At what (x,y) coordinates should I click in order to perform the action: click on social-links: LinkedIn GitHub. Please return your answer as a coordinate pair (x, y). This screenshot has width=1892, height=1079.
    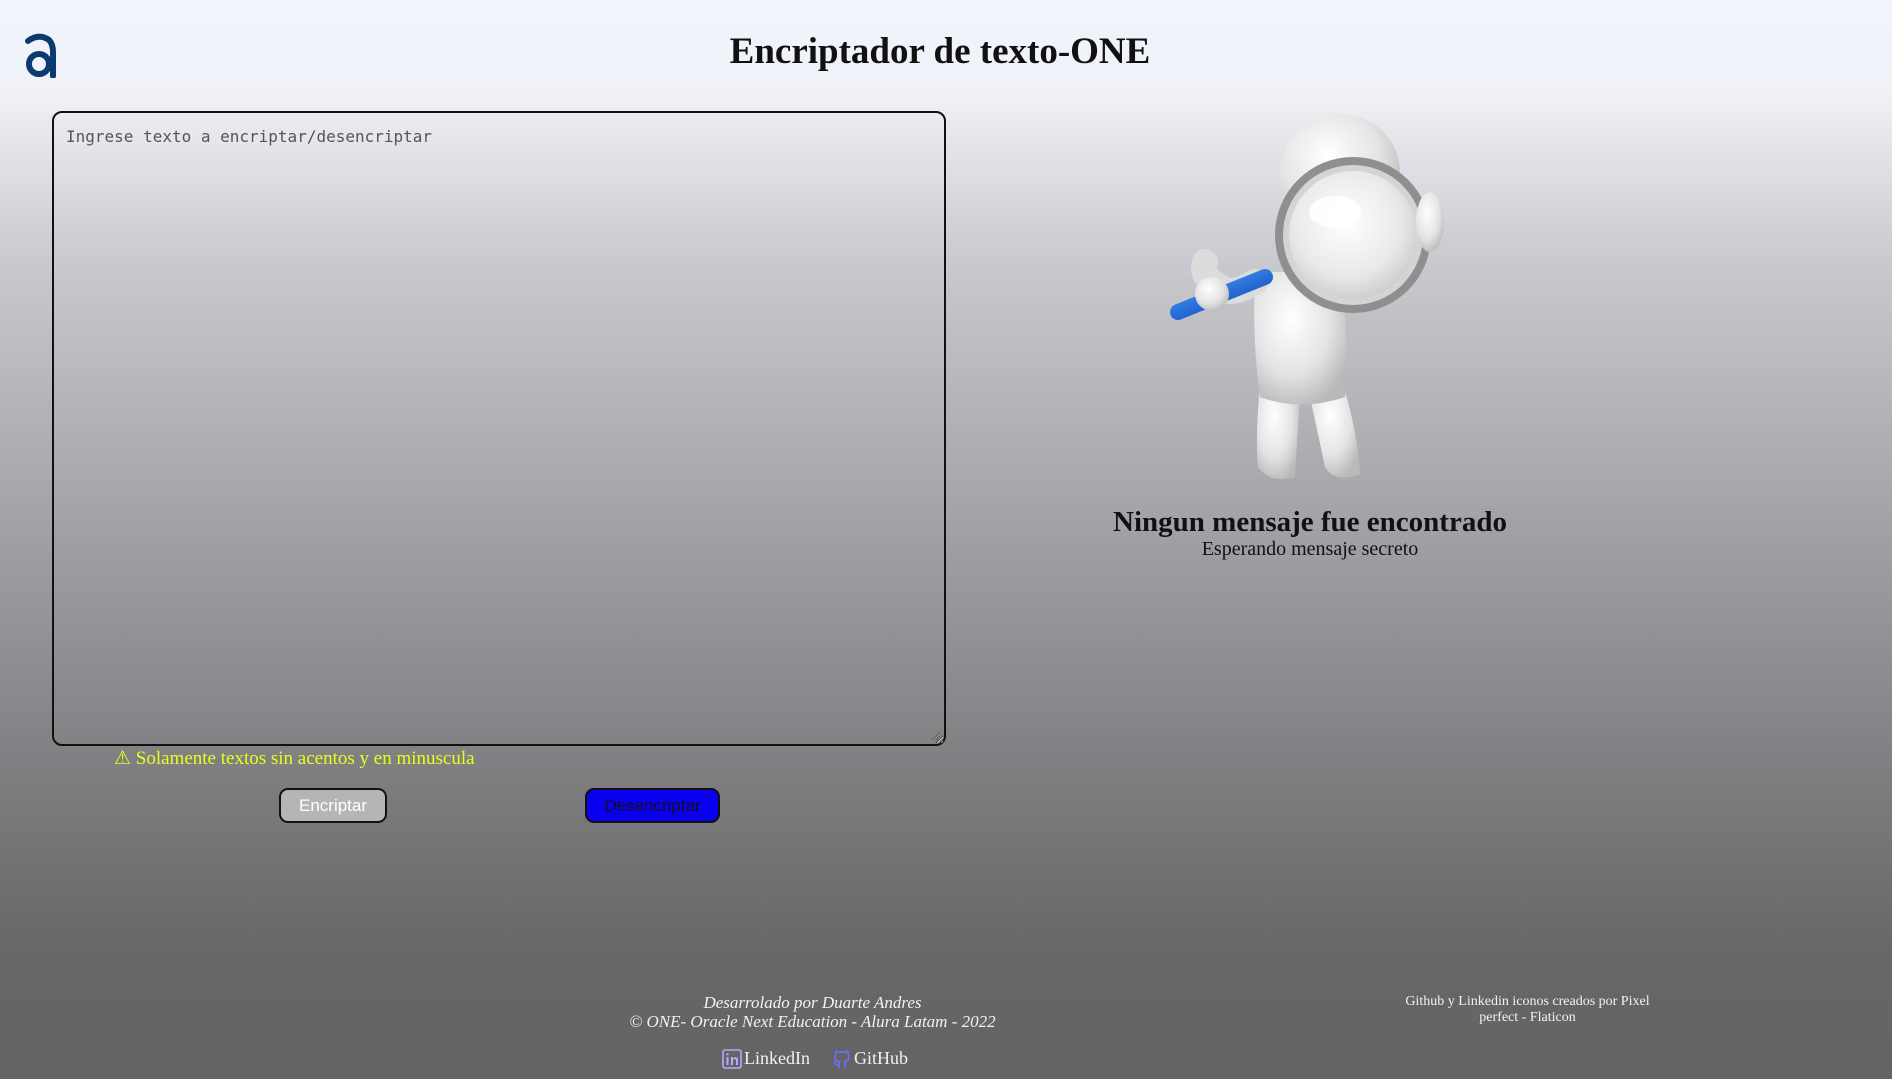
    Looking at the image, I should click on (815, 1058).